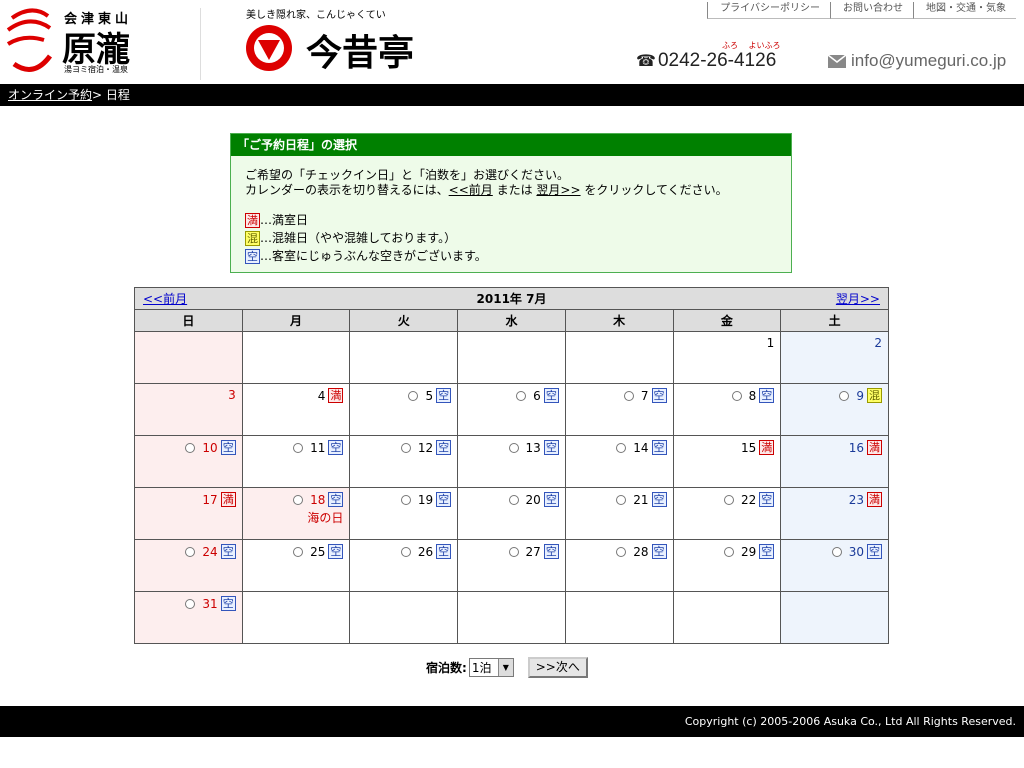 The width and height of the screenshot is (1024, 768). I want to click on booking-controls: 宿泊数: 1泊 ▼ >>次へ, so click(507, 667).